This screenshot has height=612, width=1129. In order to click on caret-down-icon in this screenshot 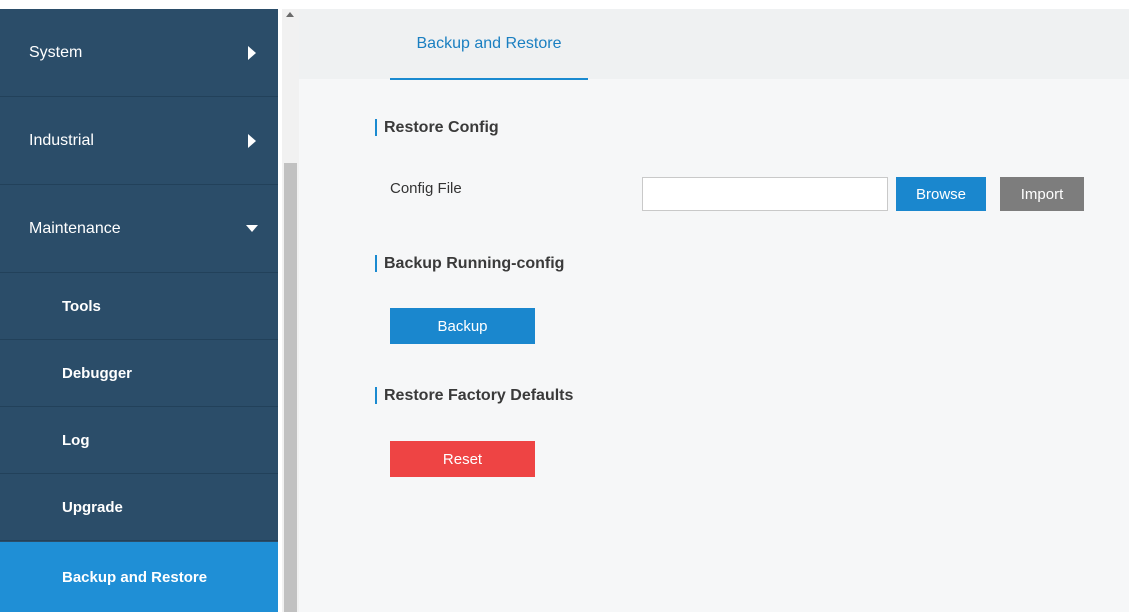, I will do `click(252, 228)`.